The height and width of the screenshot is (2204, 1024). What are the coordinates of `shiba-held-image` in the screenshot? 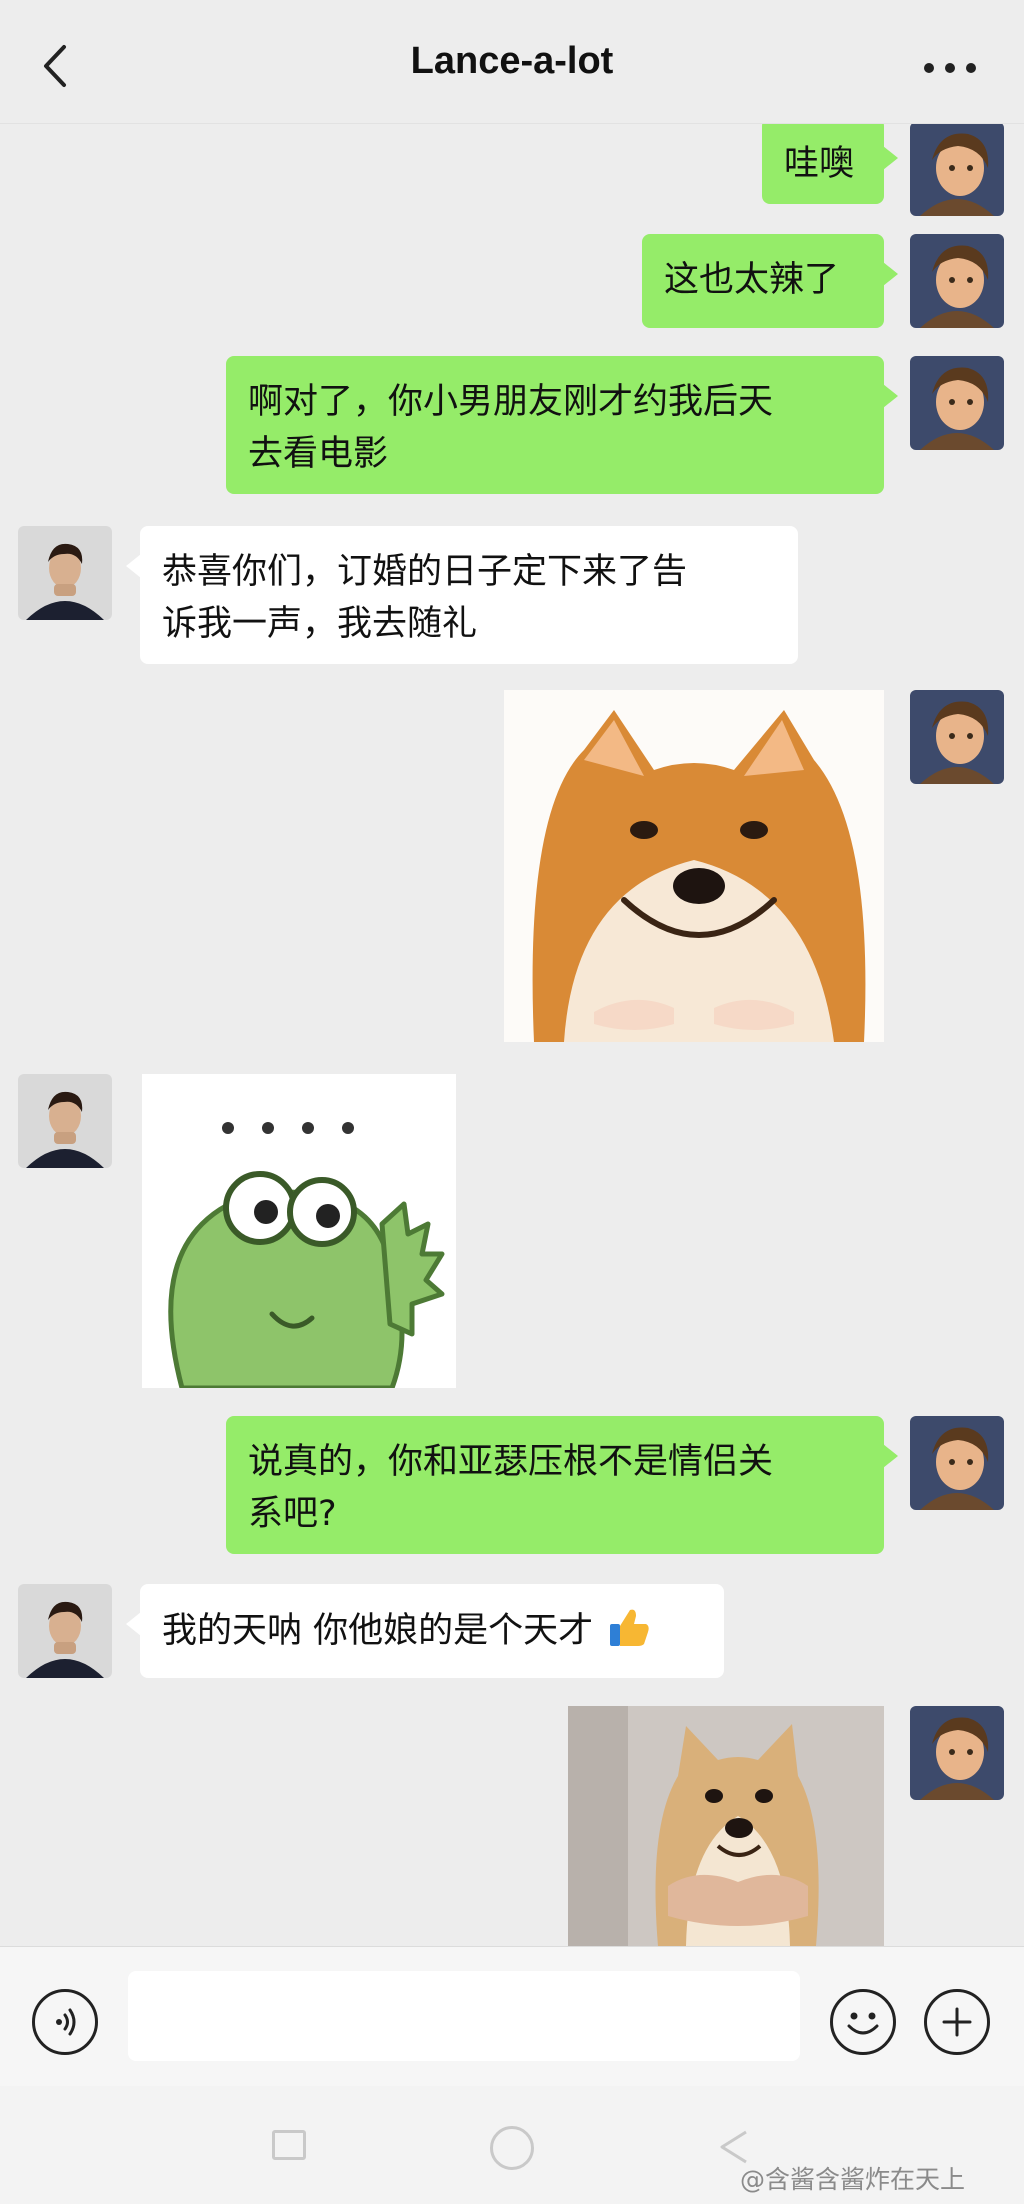 It's located at (726, 1826).